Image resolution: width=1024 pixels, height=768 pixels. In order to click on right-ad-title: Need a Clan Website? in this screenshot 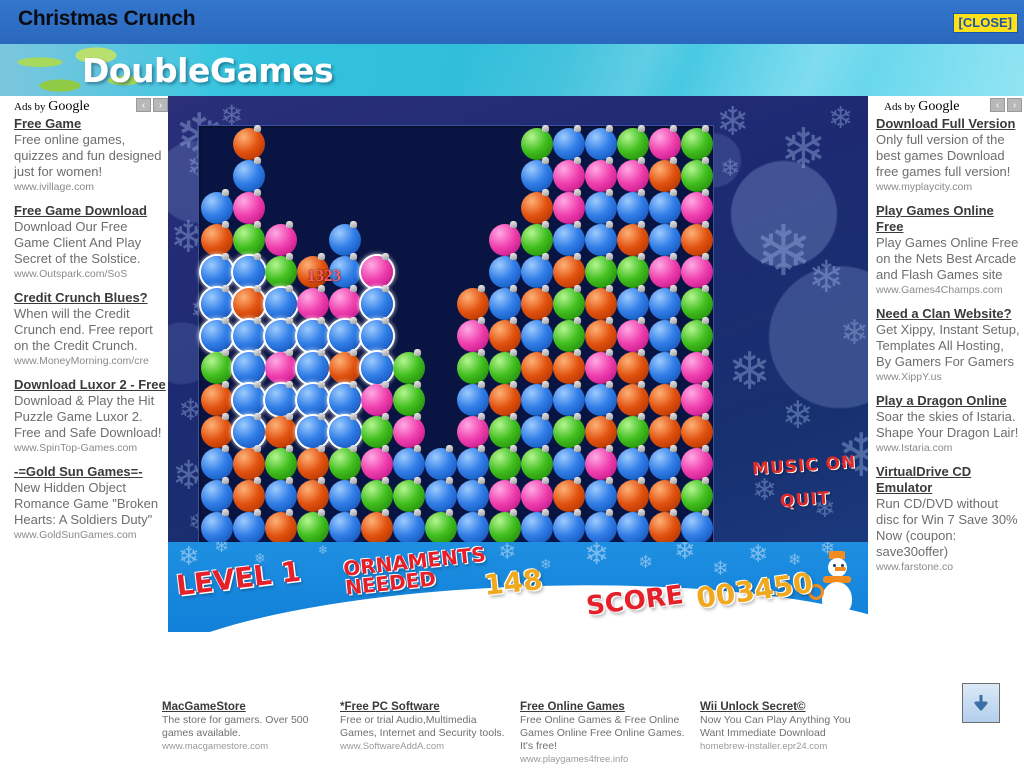, I will do `click(949, 314)`.